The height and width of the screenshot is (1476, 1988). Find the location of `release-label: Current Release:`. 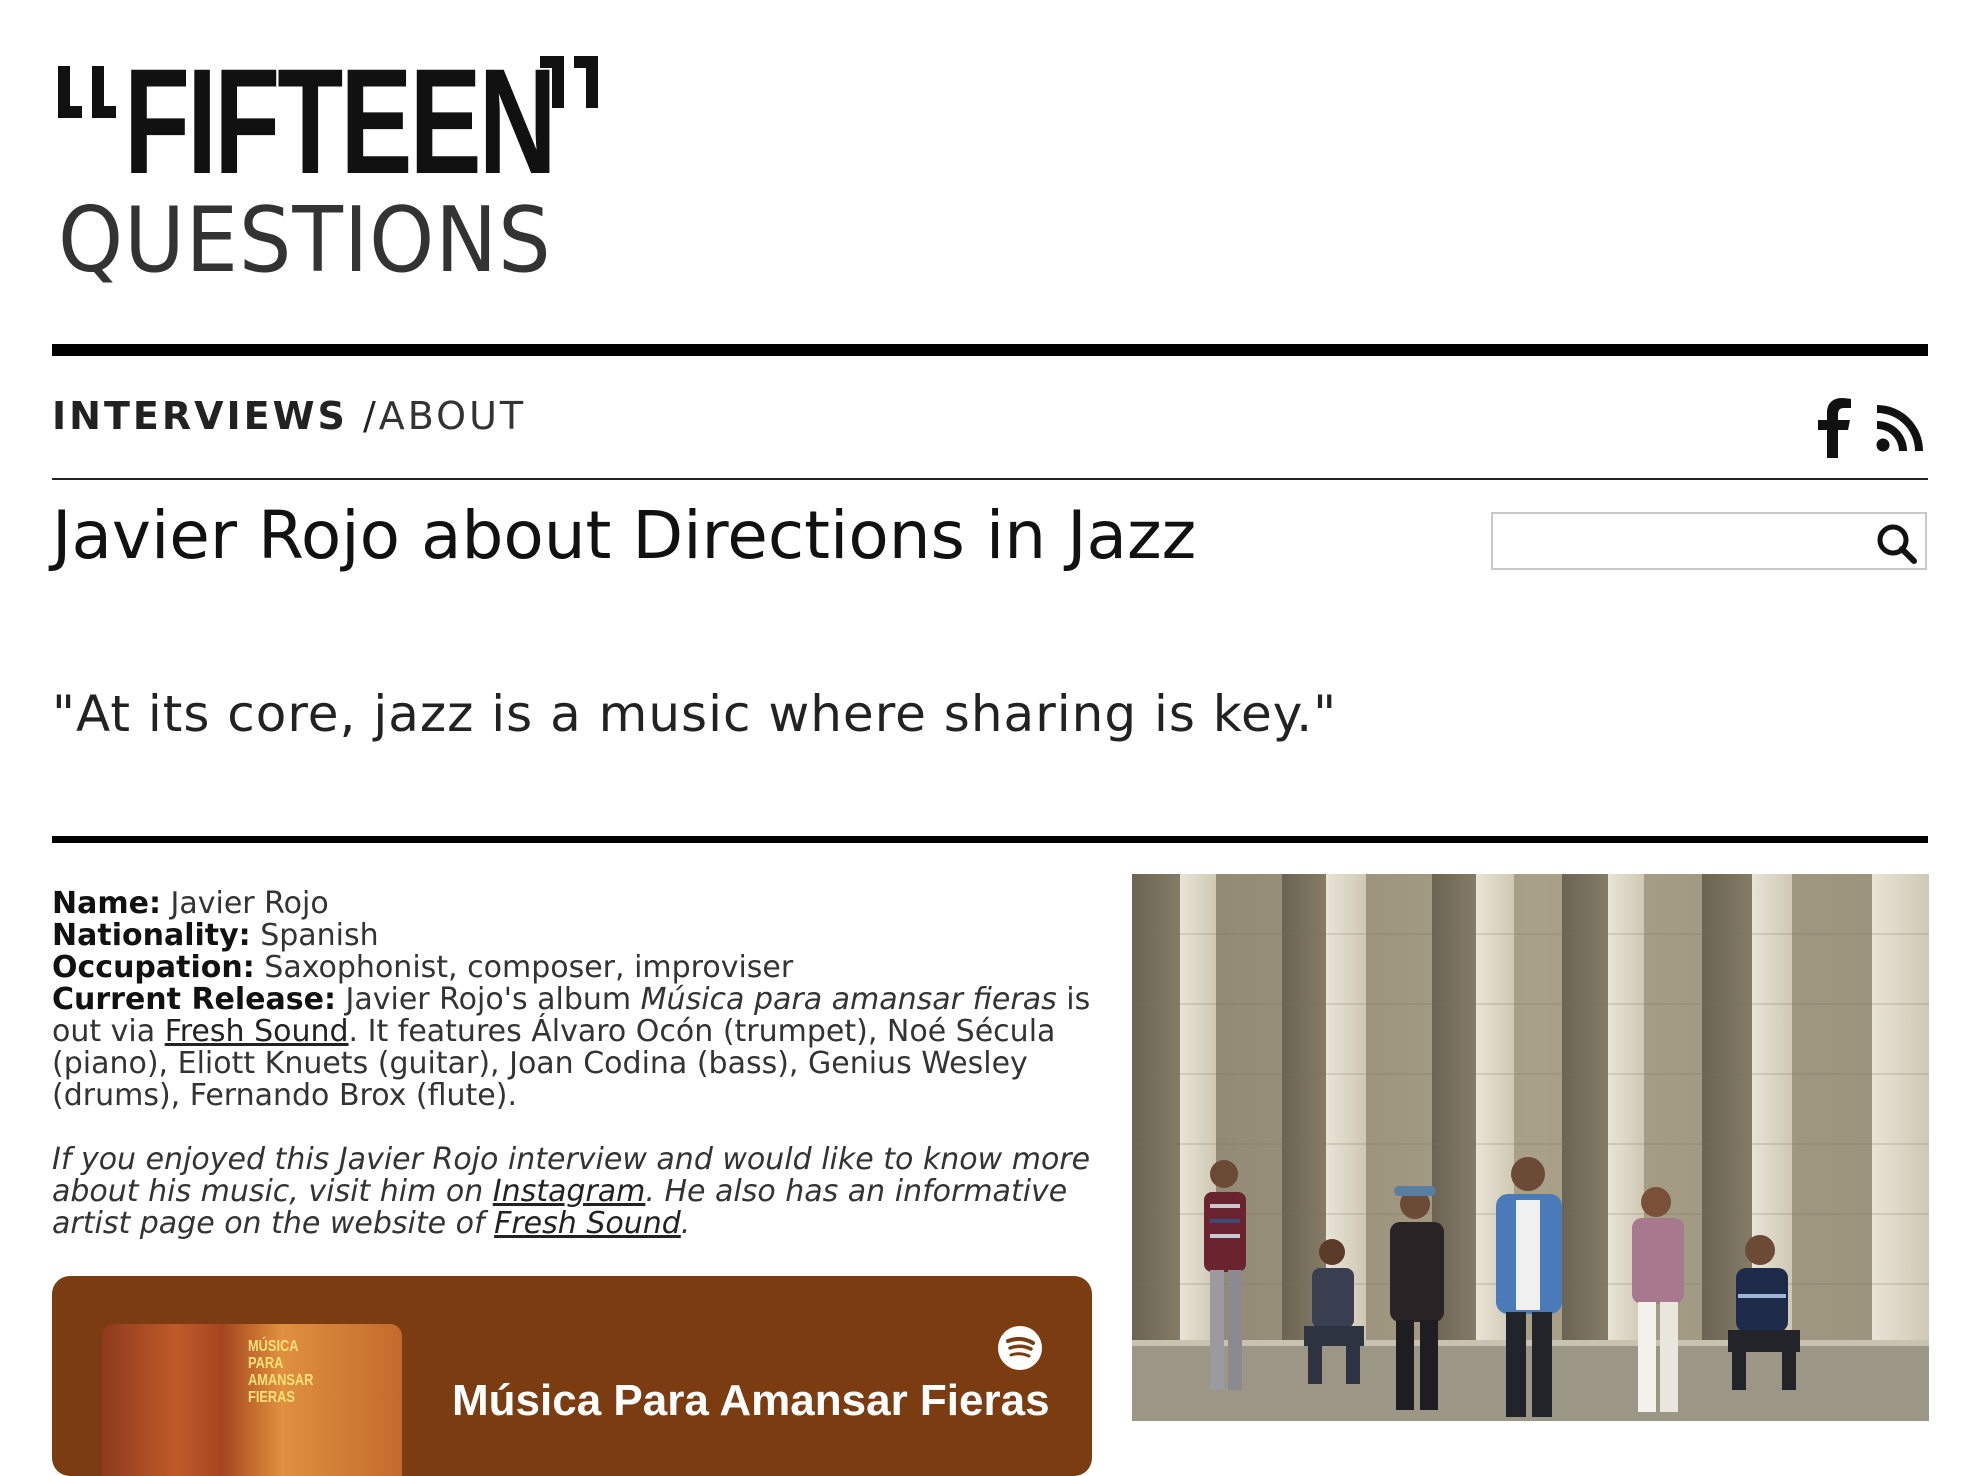

release-label: Current Release: is located at coordinates (194, 999).